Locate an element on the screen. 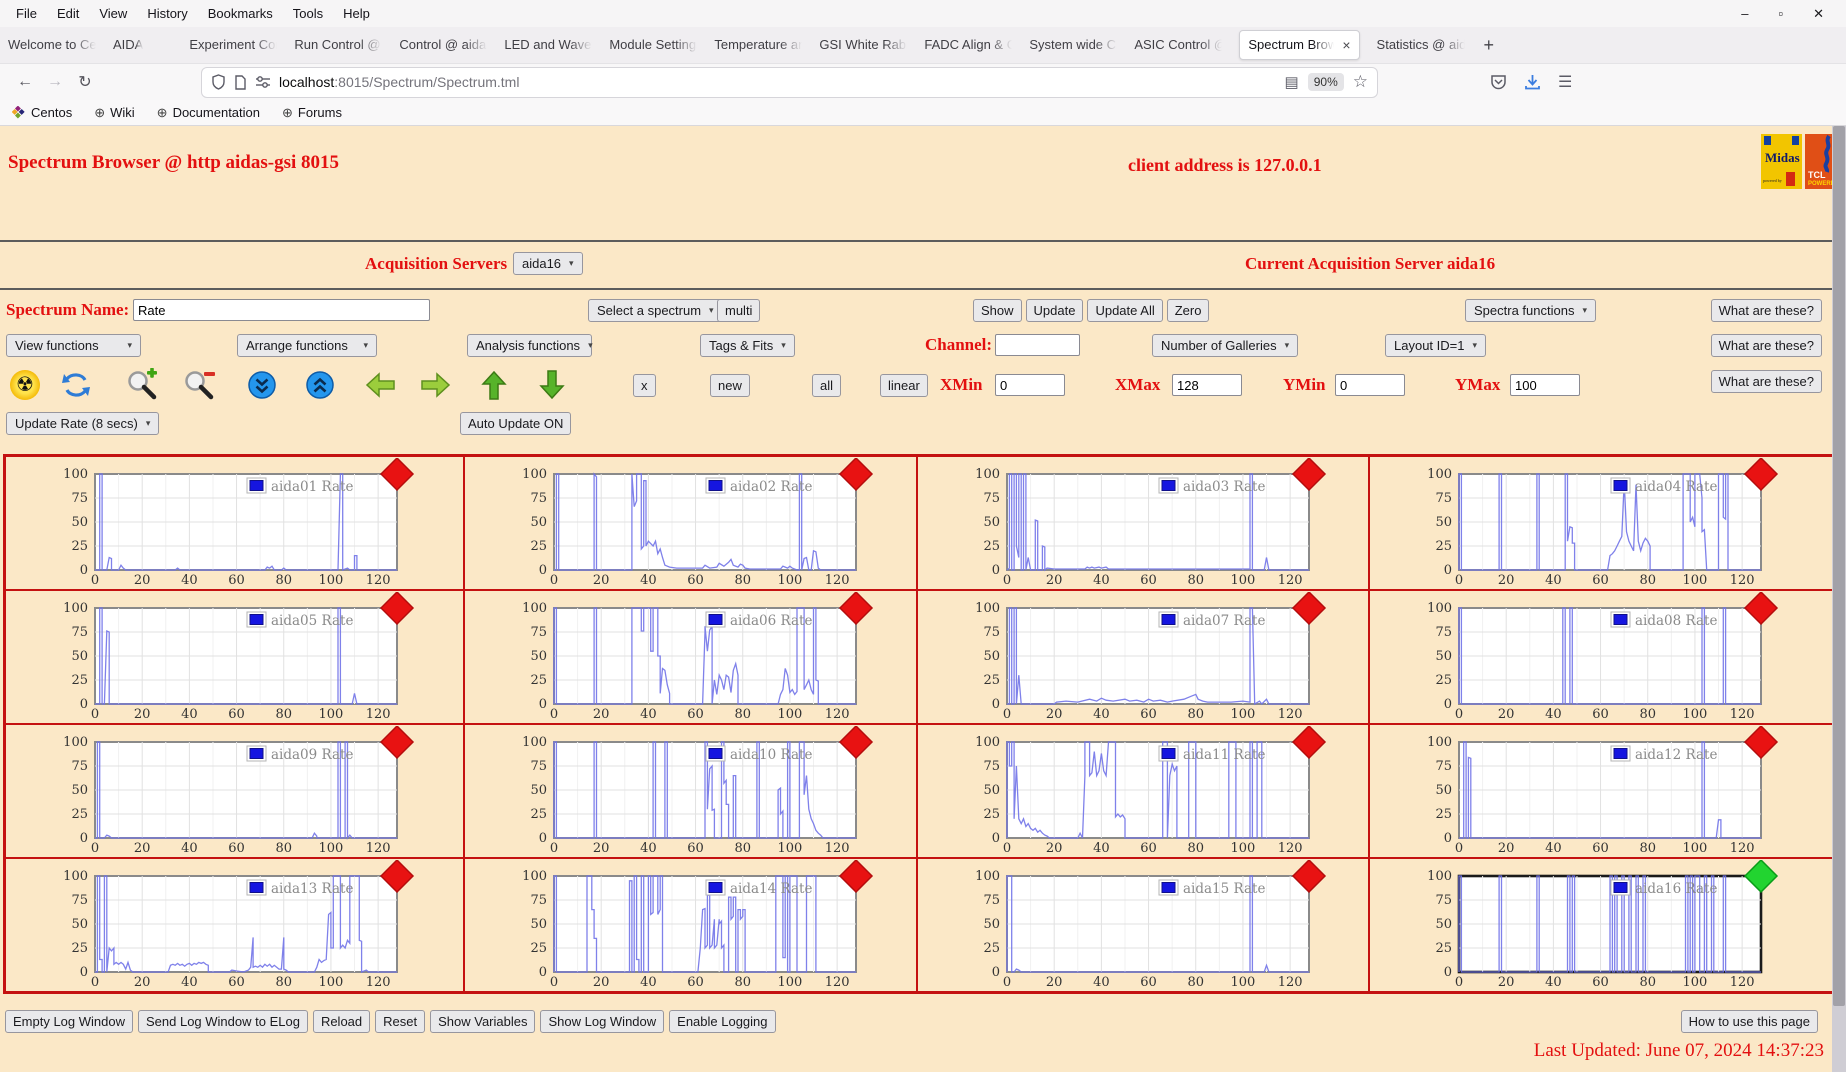  channel-input is located at coordinates (1037, 345).